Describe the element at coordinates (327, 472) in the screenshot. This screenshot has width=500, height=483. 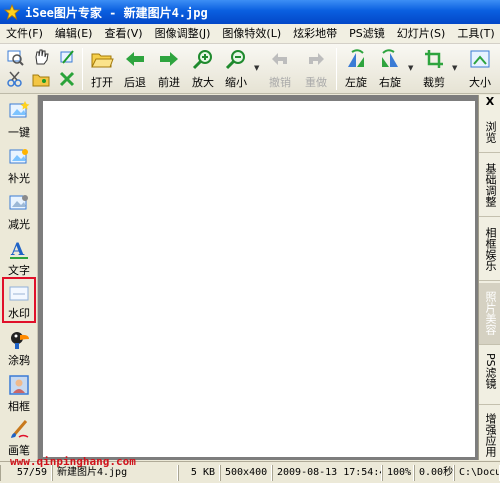
I see `status-datetime: 2009-08-13 17:54:44` at that location.